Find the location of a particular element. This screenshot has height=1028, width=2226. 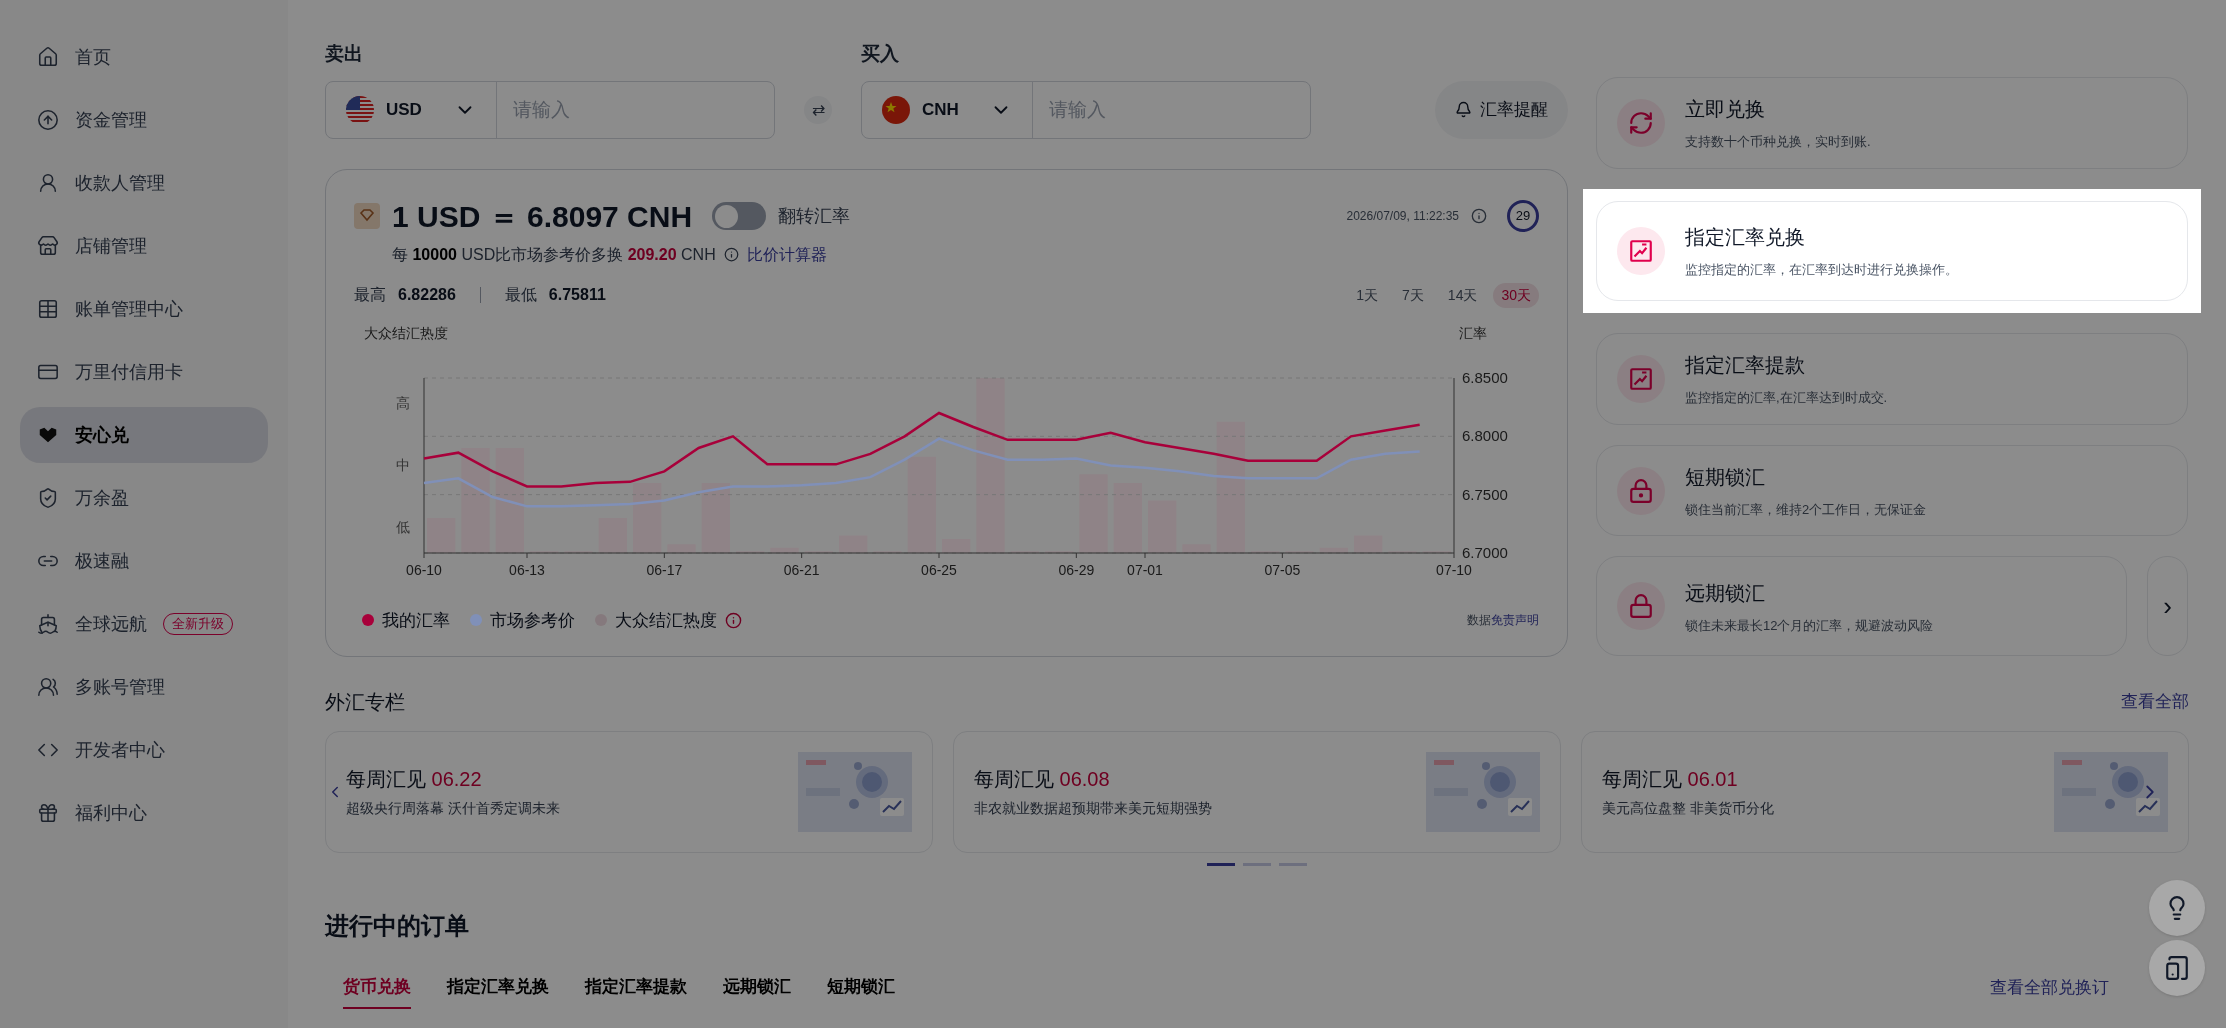

diamond-badge-icon is located at coordinates (367, 216).